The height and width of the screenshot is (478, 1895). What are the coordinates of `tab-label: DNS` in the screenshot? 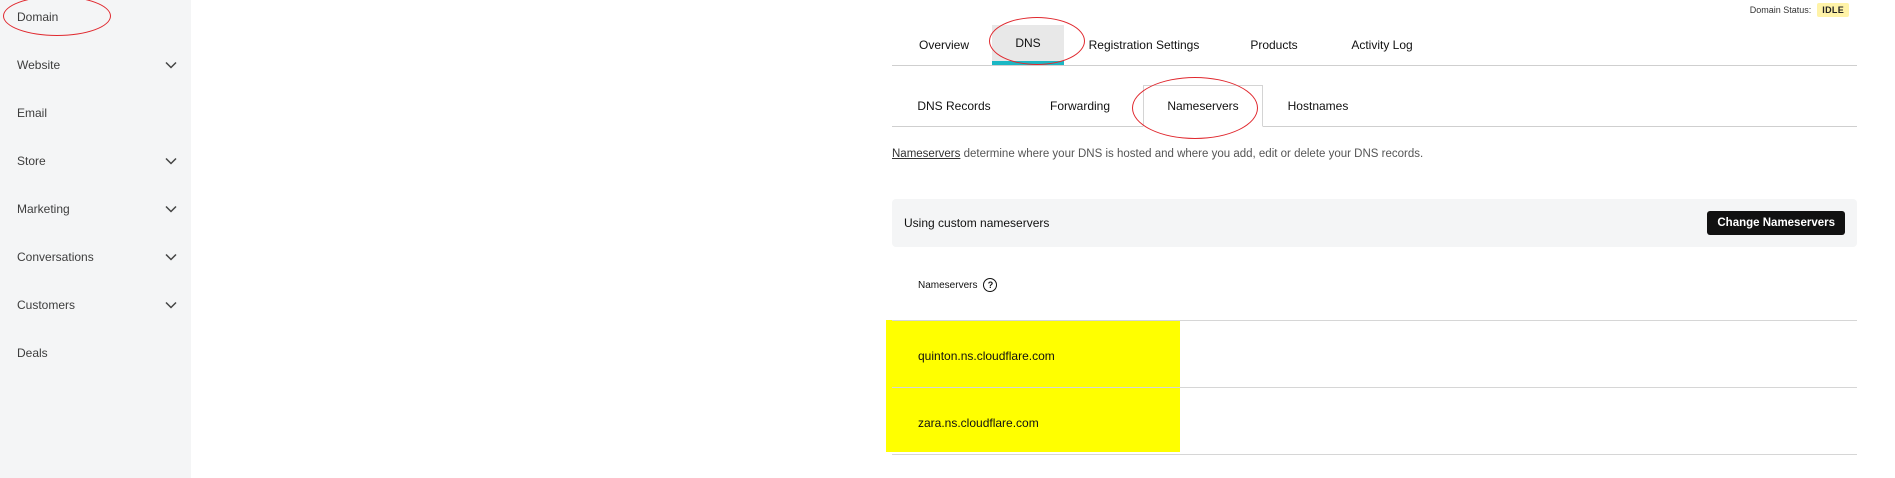 It's located at (1028, 43).